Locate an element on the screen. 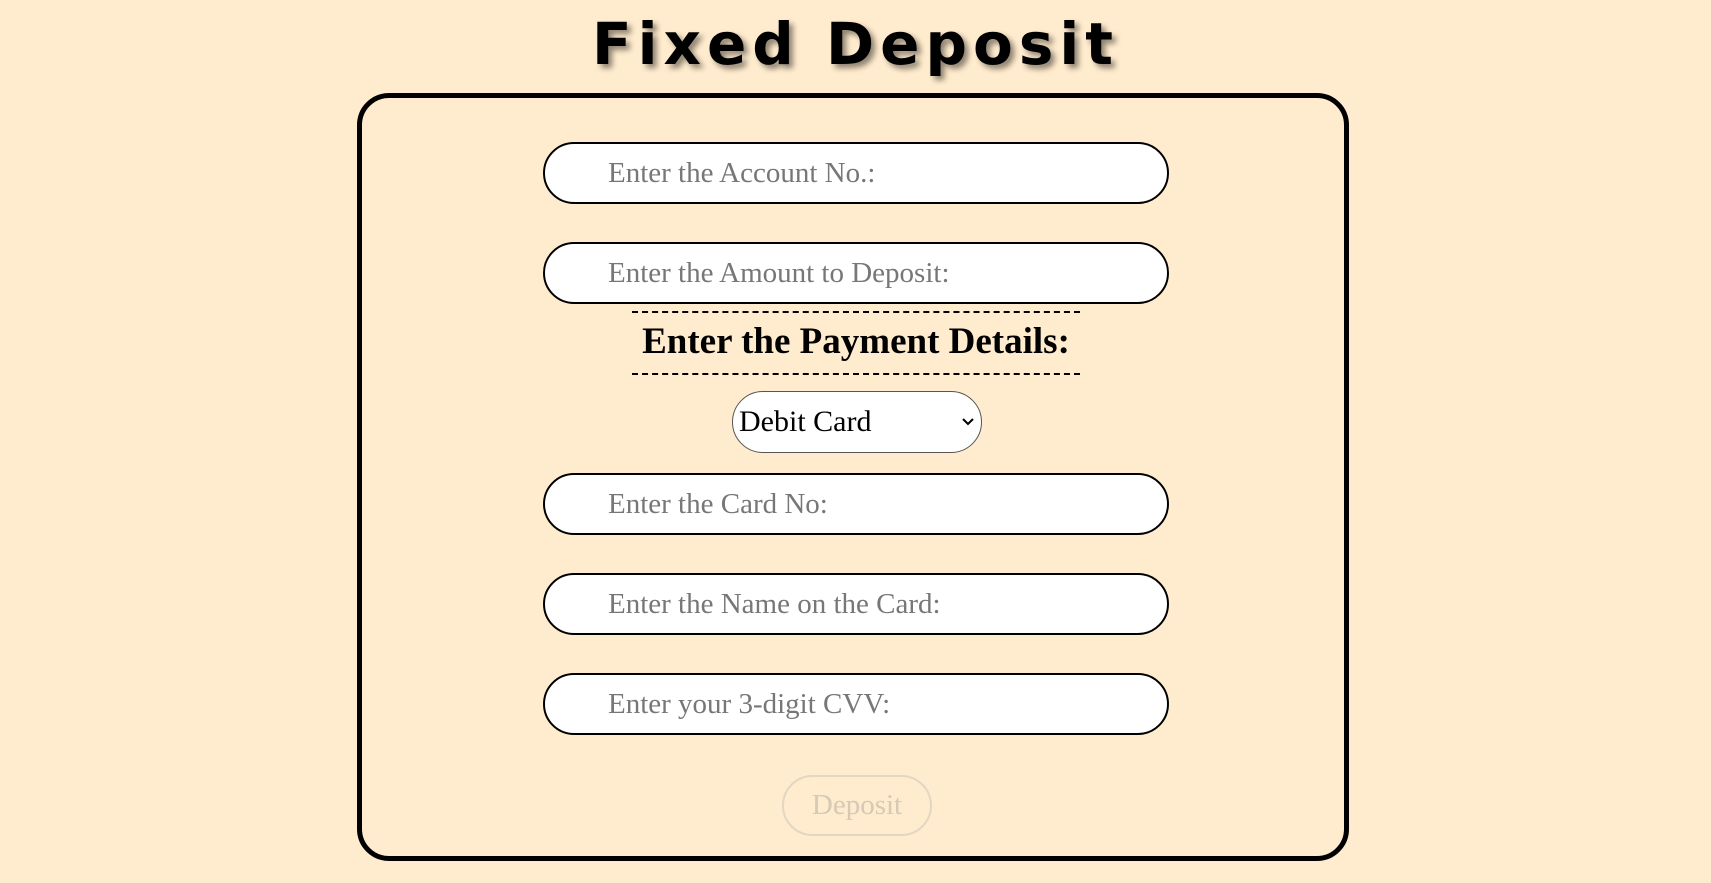 This screenshot has height=883, width=1711. card-number-input is located at coordinates (856, 504).